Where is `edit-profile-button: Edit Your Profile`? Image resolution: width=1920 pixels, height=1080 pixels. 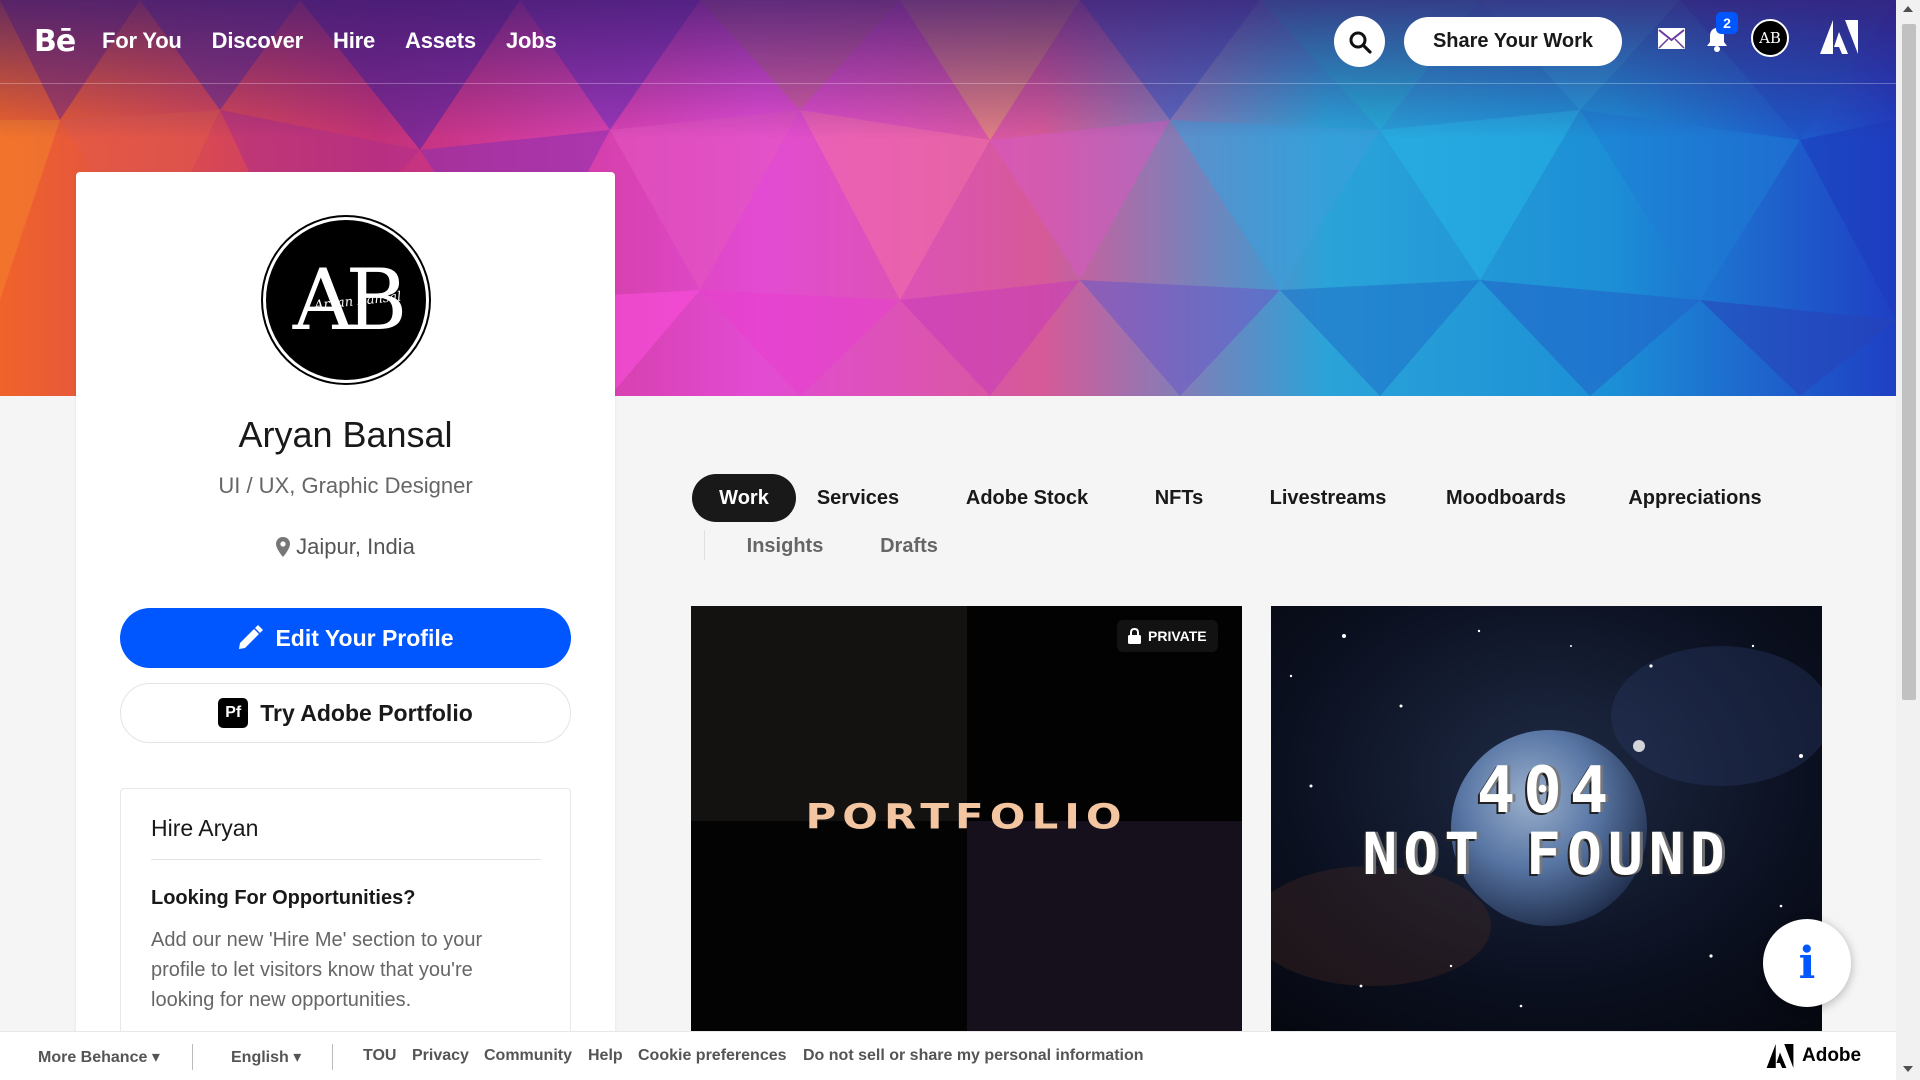 edit-profile-button: Edit Your Profile is located at coordinates (345, 638).